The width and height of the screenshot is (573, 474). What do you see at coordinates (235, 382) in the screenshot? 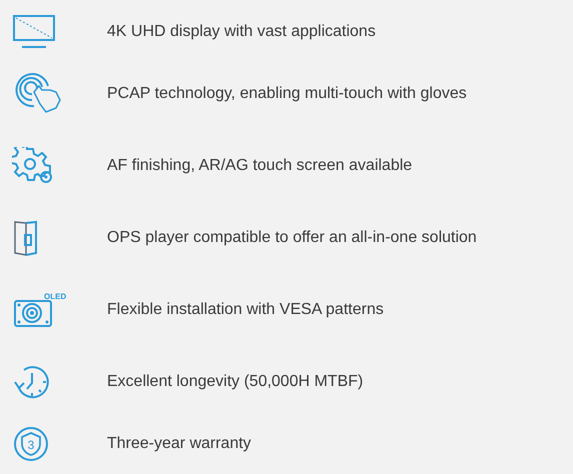
I see `feature-text: Excellent longevity (50,000H MTBF)` at bounding box center [235, 382].